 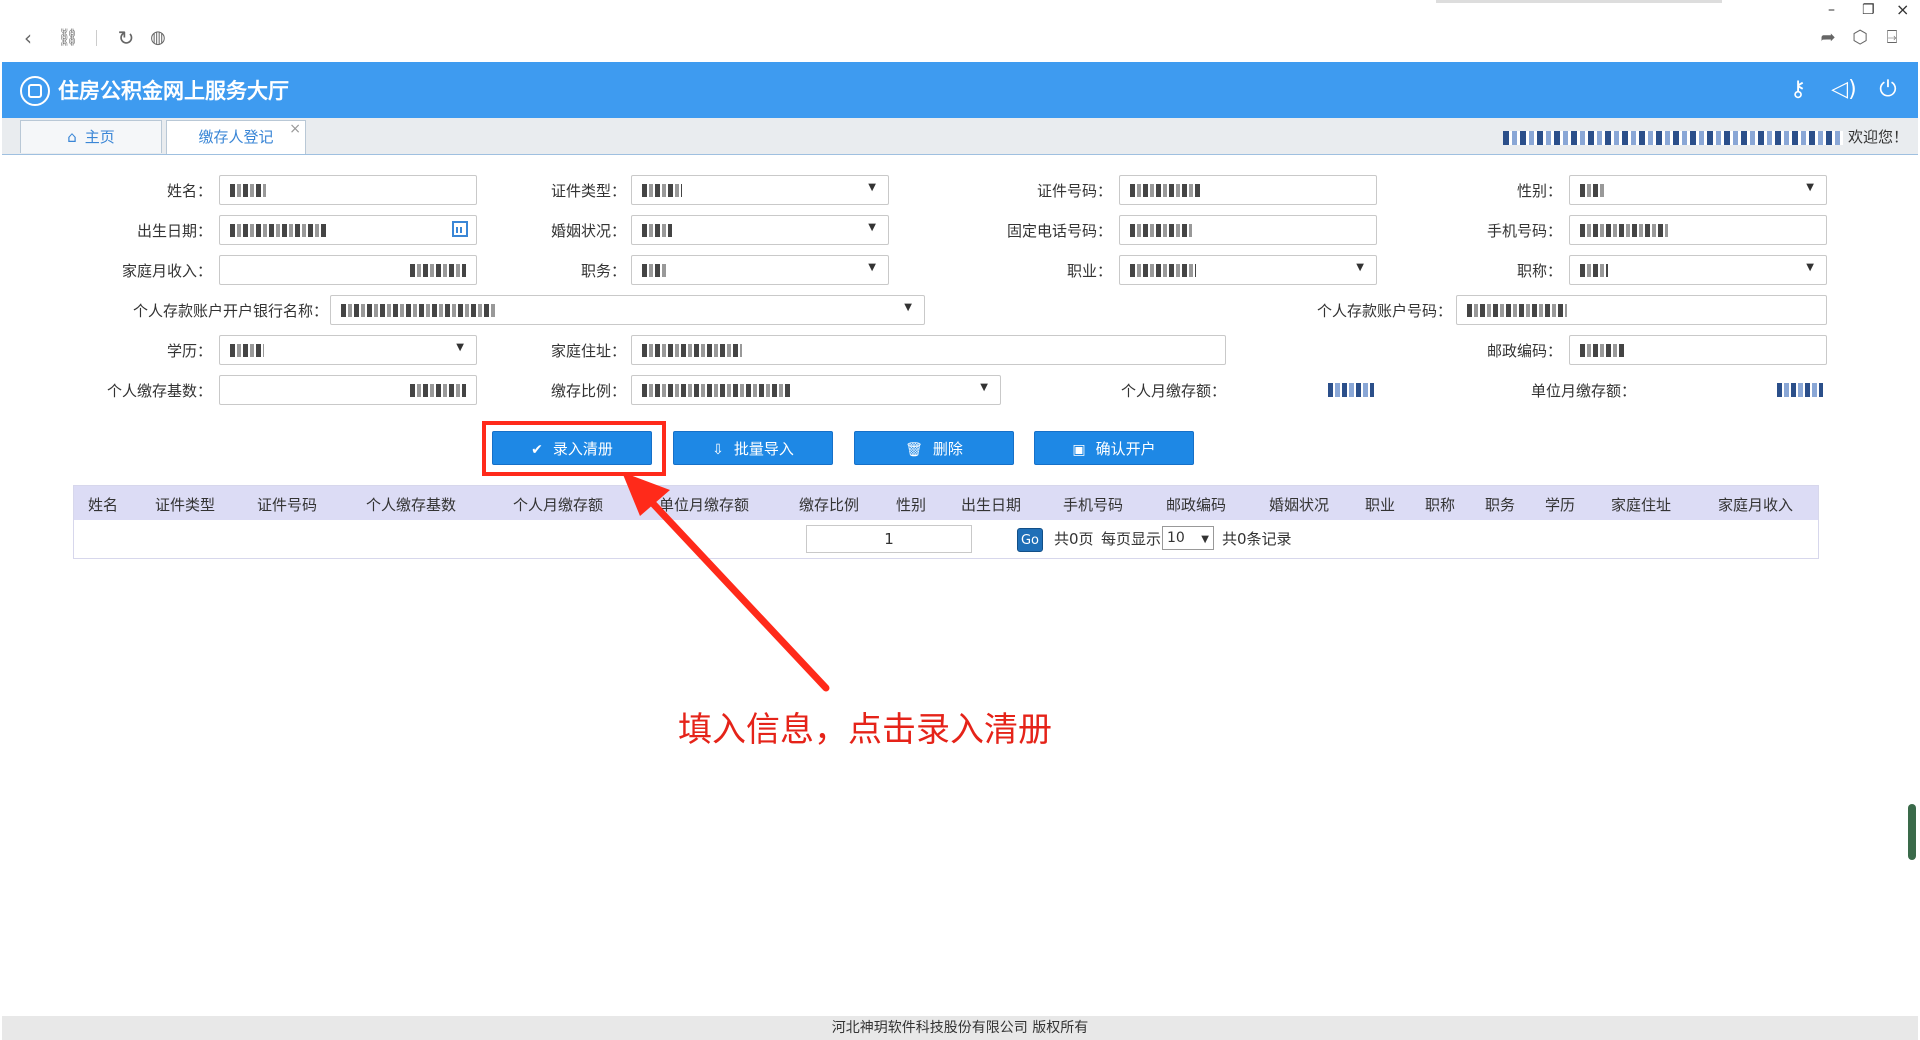 I want to click on id-no-label: 证件号码：, so click(x=1074, y=191).